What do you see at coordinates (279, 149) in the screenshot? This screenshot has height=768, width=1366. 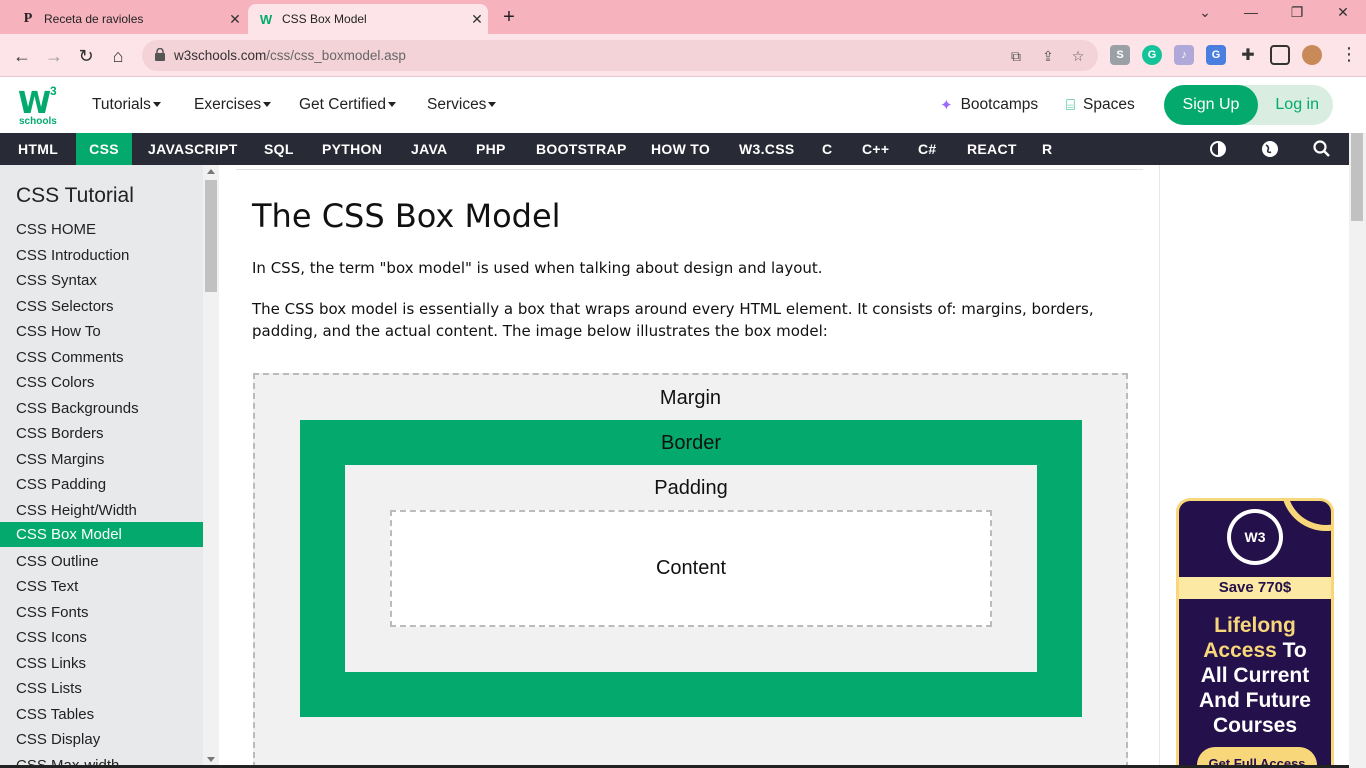 I see `lang-sql: SQL` at bounding box center [279, 149].